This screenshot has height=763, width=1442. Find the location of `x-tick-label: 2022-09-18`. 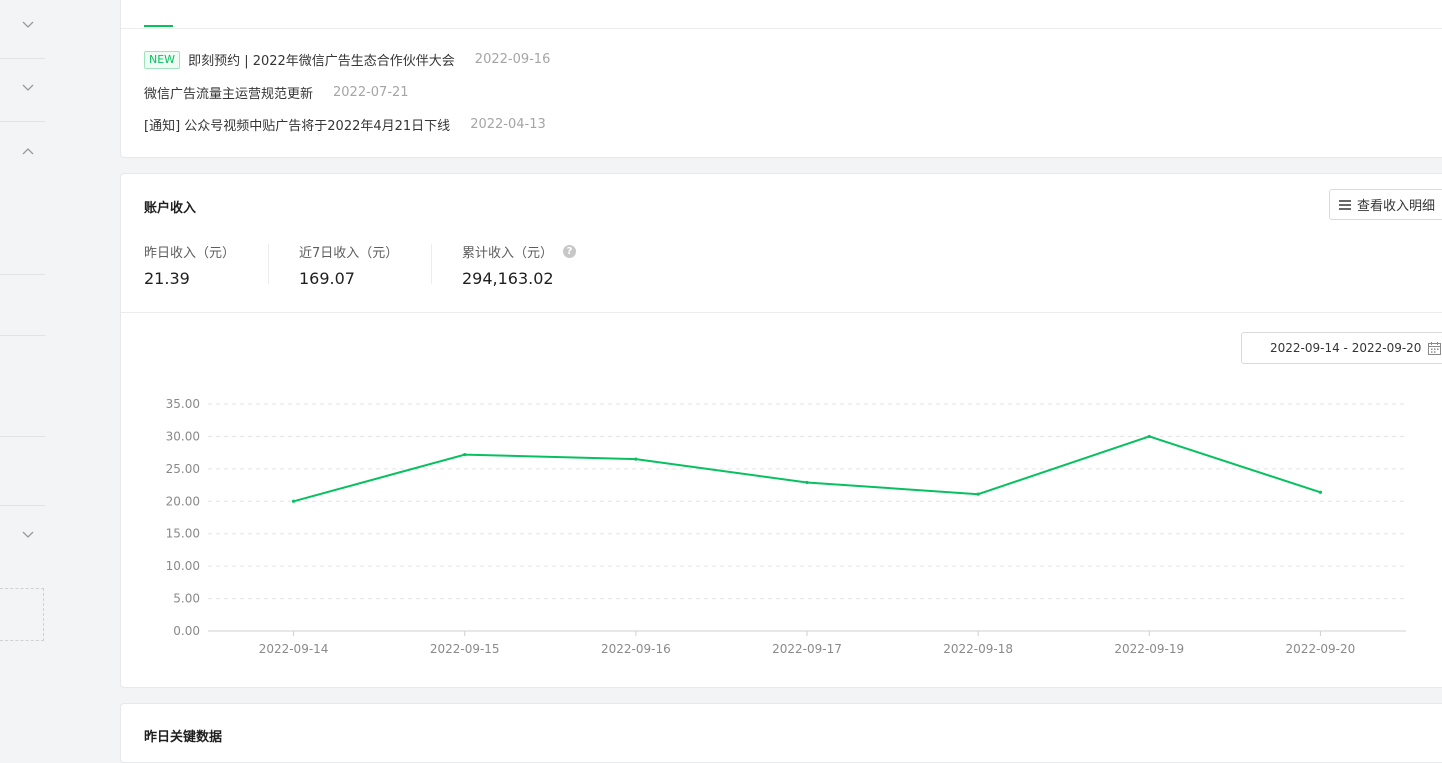

x-tick-label: 2022-09-18 is located at coordinates (978, 649).